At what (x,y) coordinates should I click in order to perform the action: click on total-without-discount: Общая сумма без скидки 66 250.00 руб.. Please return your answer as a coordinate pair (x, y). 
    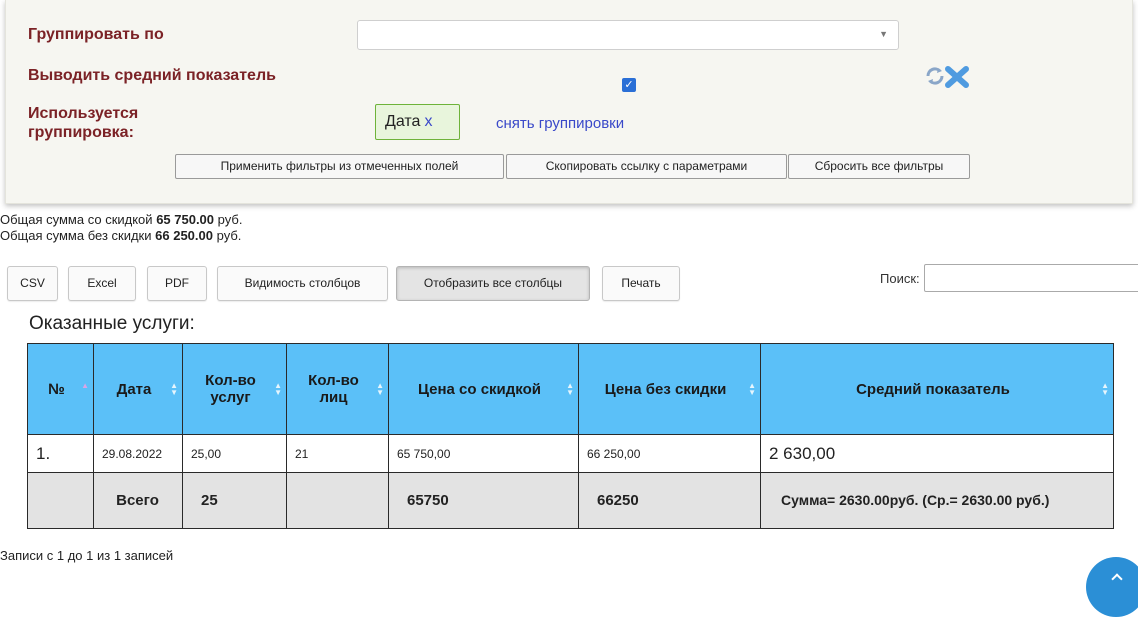
    Looking at the image, I should click on (121, 236).